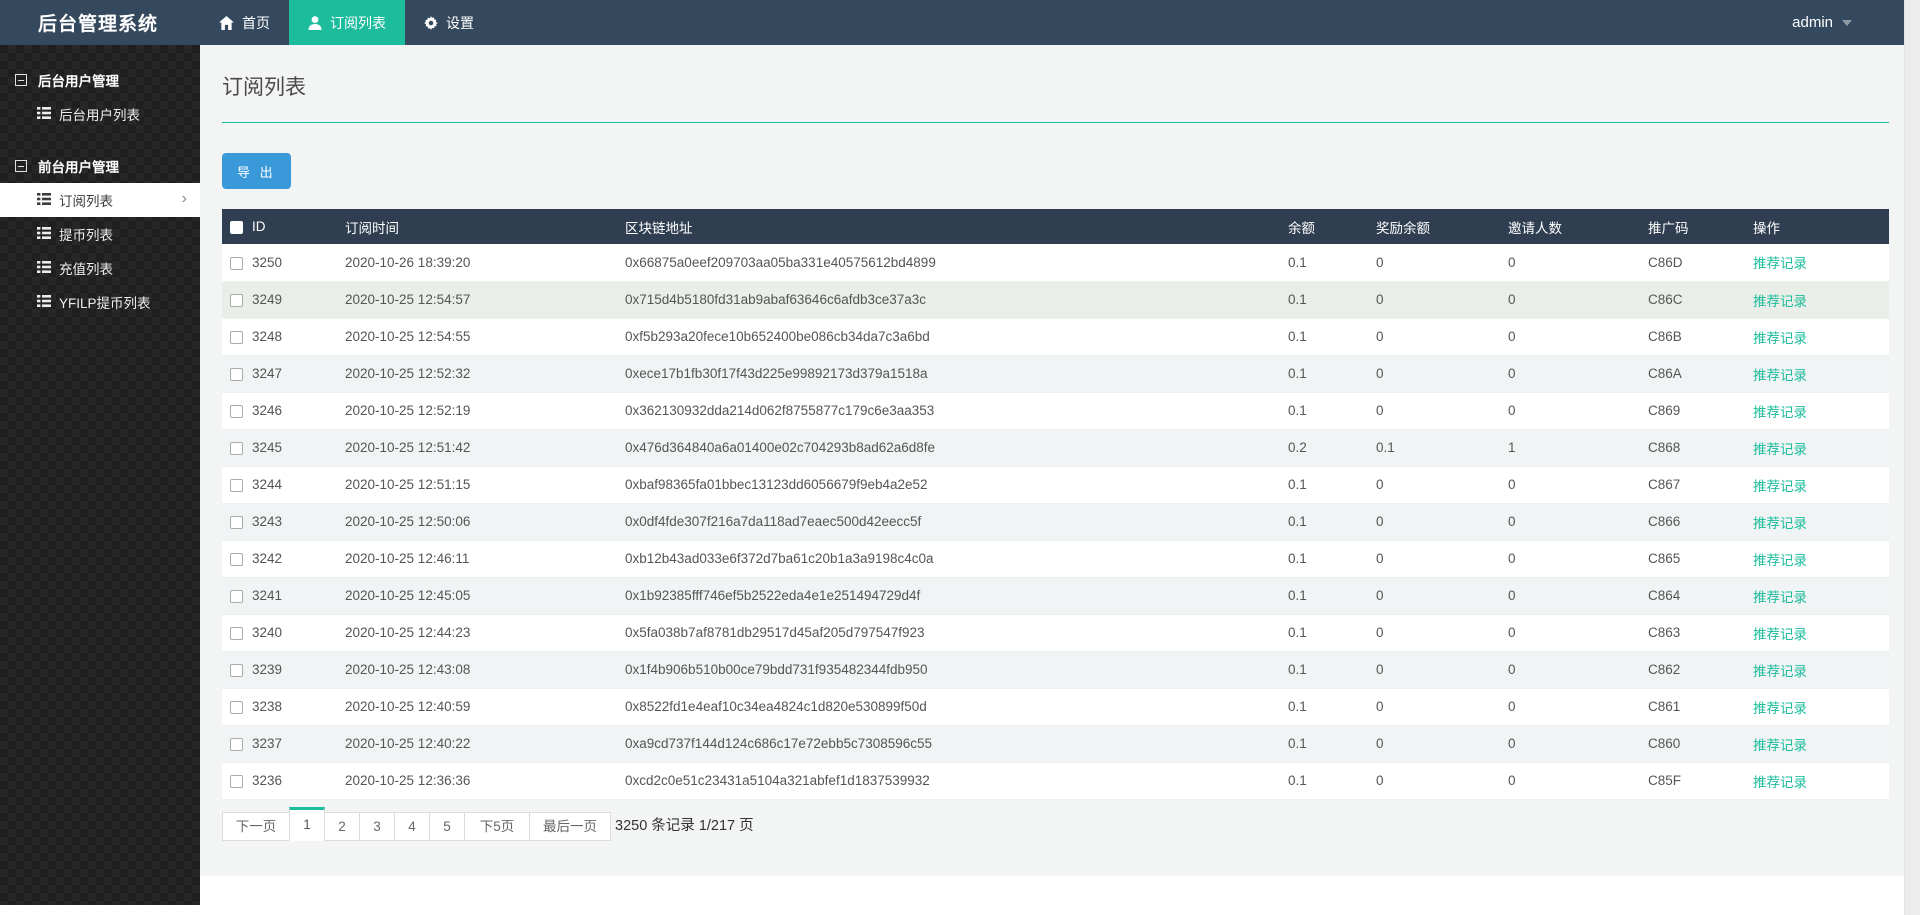 This screenshot has width=1920, height=915. I want to click on gear-icon, so click(431, 22).